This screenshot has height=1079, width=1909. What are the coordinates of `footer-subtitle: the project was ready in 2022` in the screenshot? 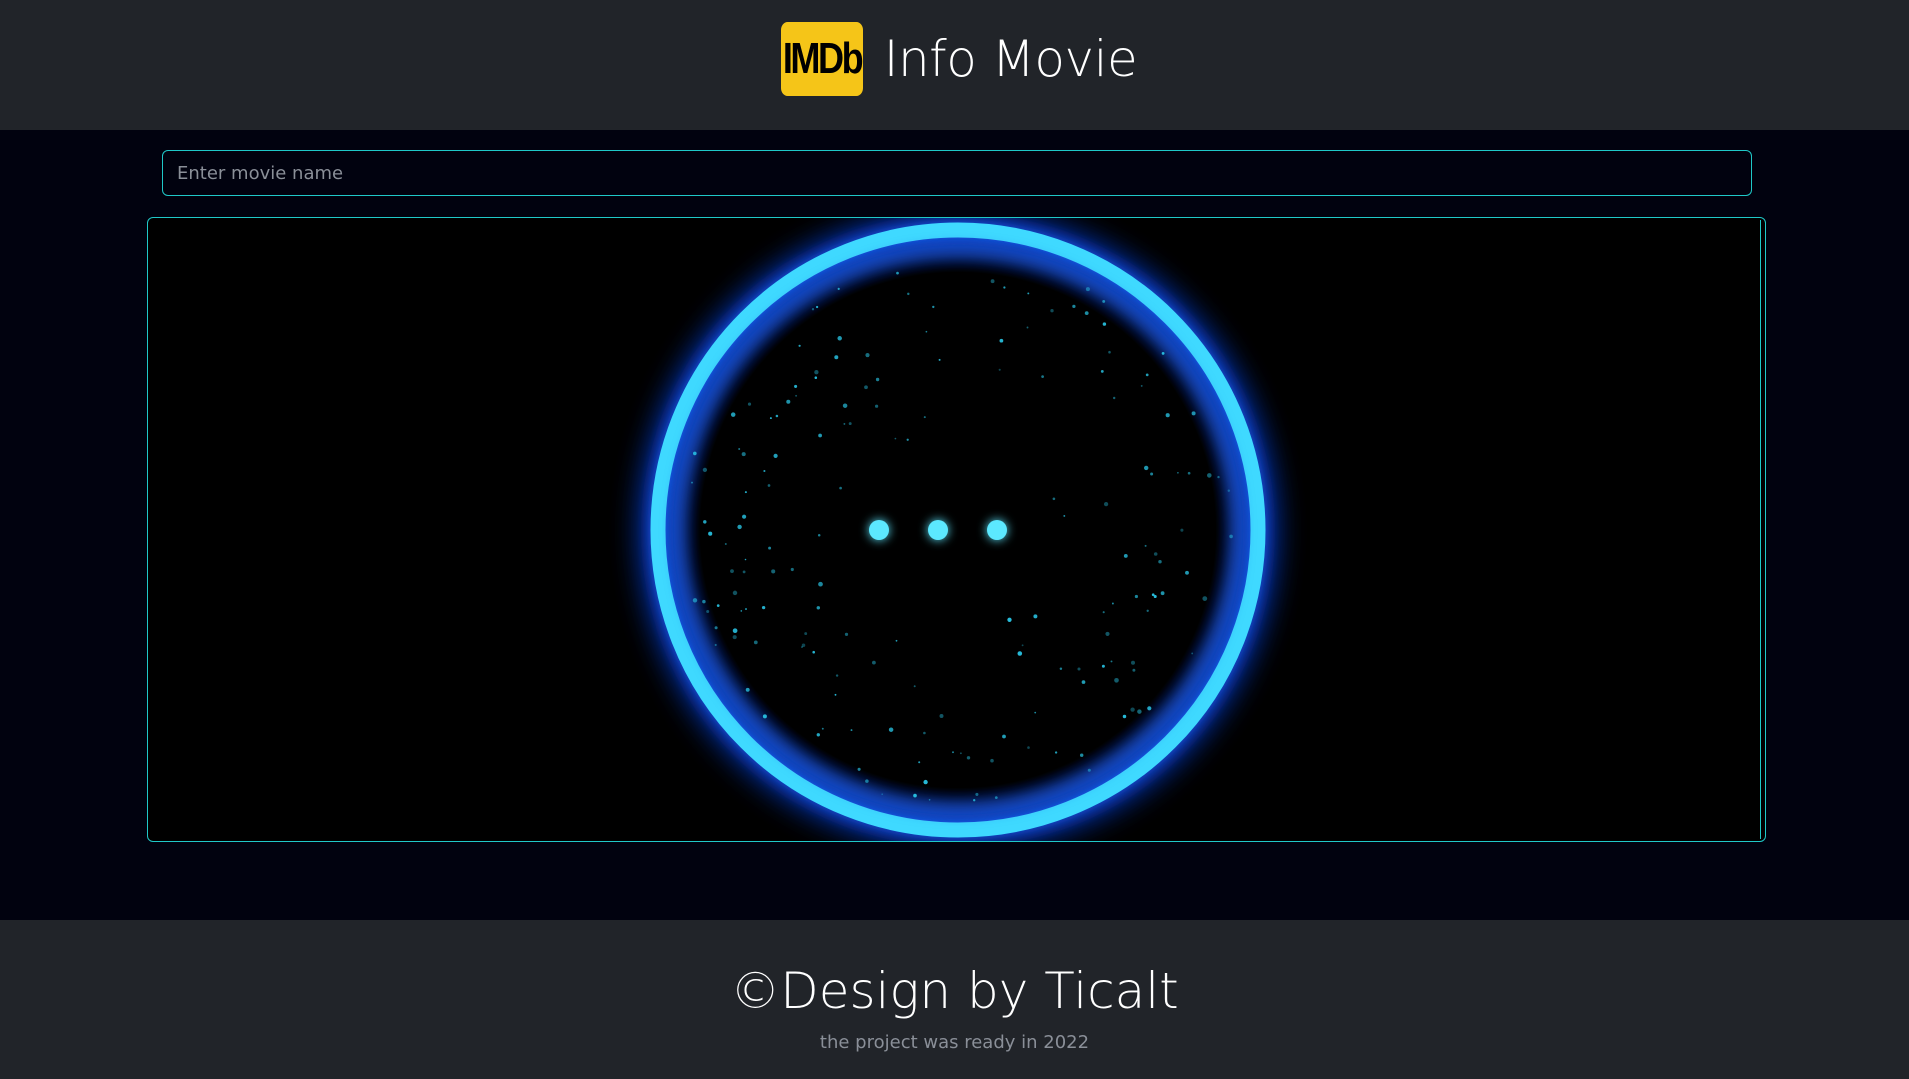 It's located at (954, 1042).